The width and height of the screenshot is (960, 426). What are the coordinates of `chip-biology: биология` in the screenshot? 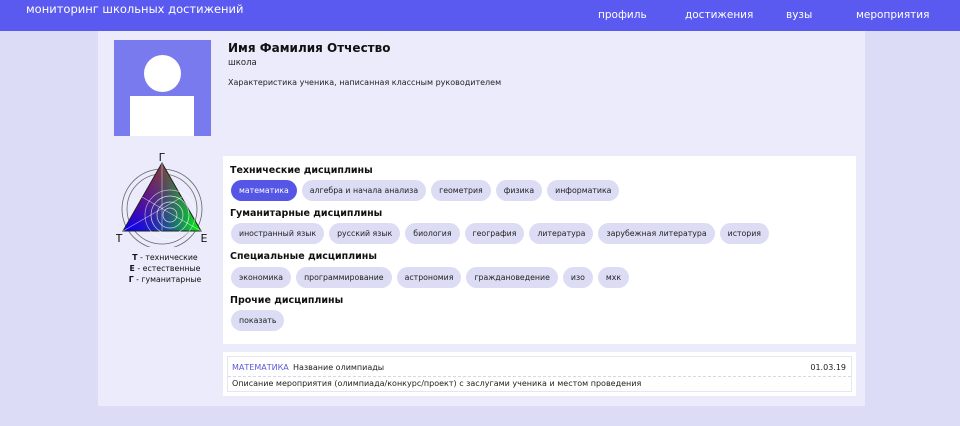 It's located at (432, 233).